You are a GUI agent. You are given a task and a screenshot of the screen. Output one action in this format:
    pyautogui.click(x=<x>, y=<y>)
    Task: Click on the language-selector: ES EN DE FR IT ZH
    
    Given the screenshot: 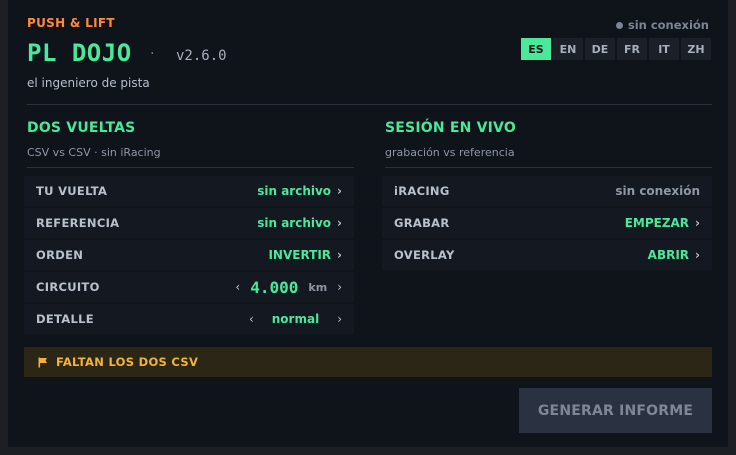 What is the action you would take?
    pyautogui.click(x=616, y=49)
    